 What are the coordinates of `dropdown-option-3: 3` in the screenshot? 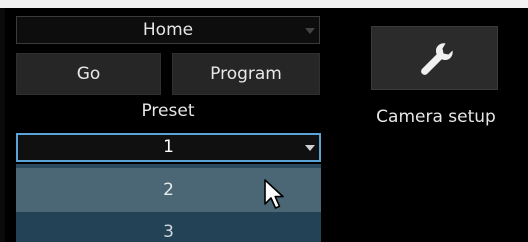 It's located at (168, 227).